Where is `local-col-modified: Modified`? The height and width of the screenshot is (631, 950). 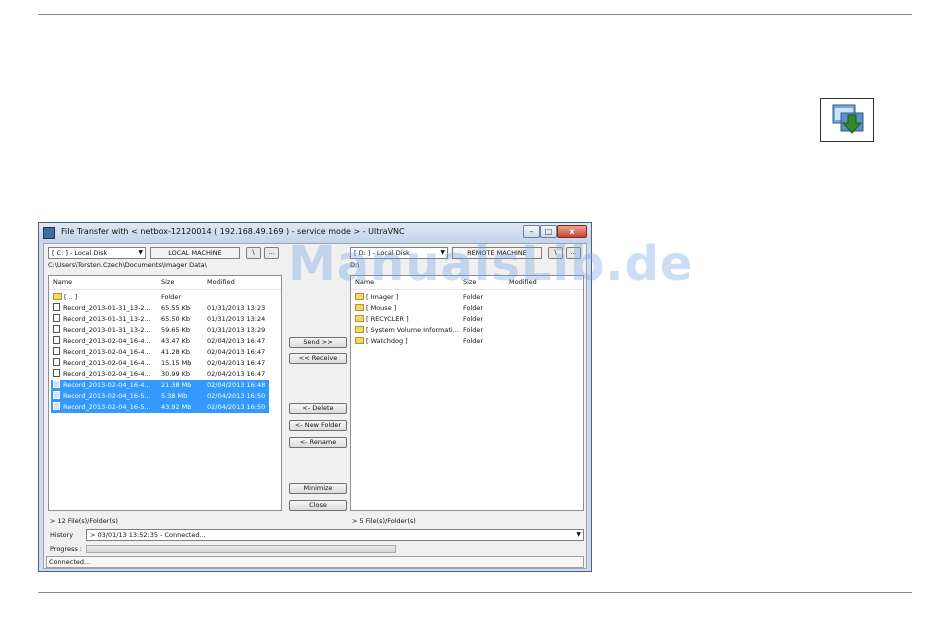
local-col-modified: Modified is located at coordinates (221, 282).